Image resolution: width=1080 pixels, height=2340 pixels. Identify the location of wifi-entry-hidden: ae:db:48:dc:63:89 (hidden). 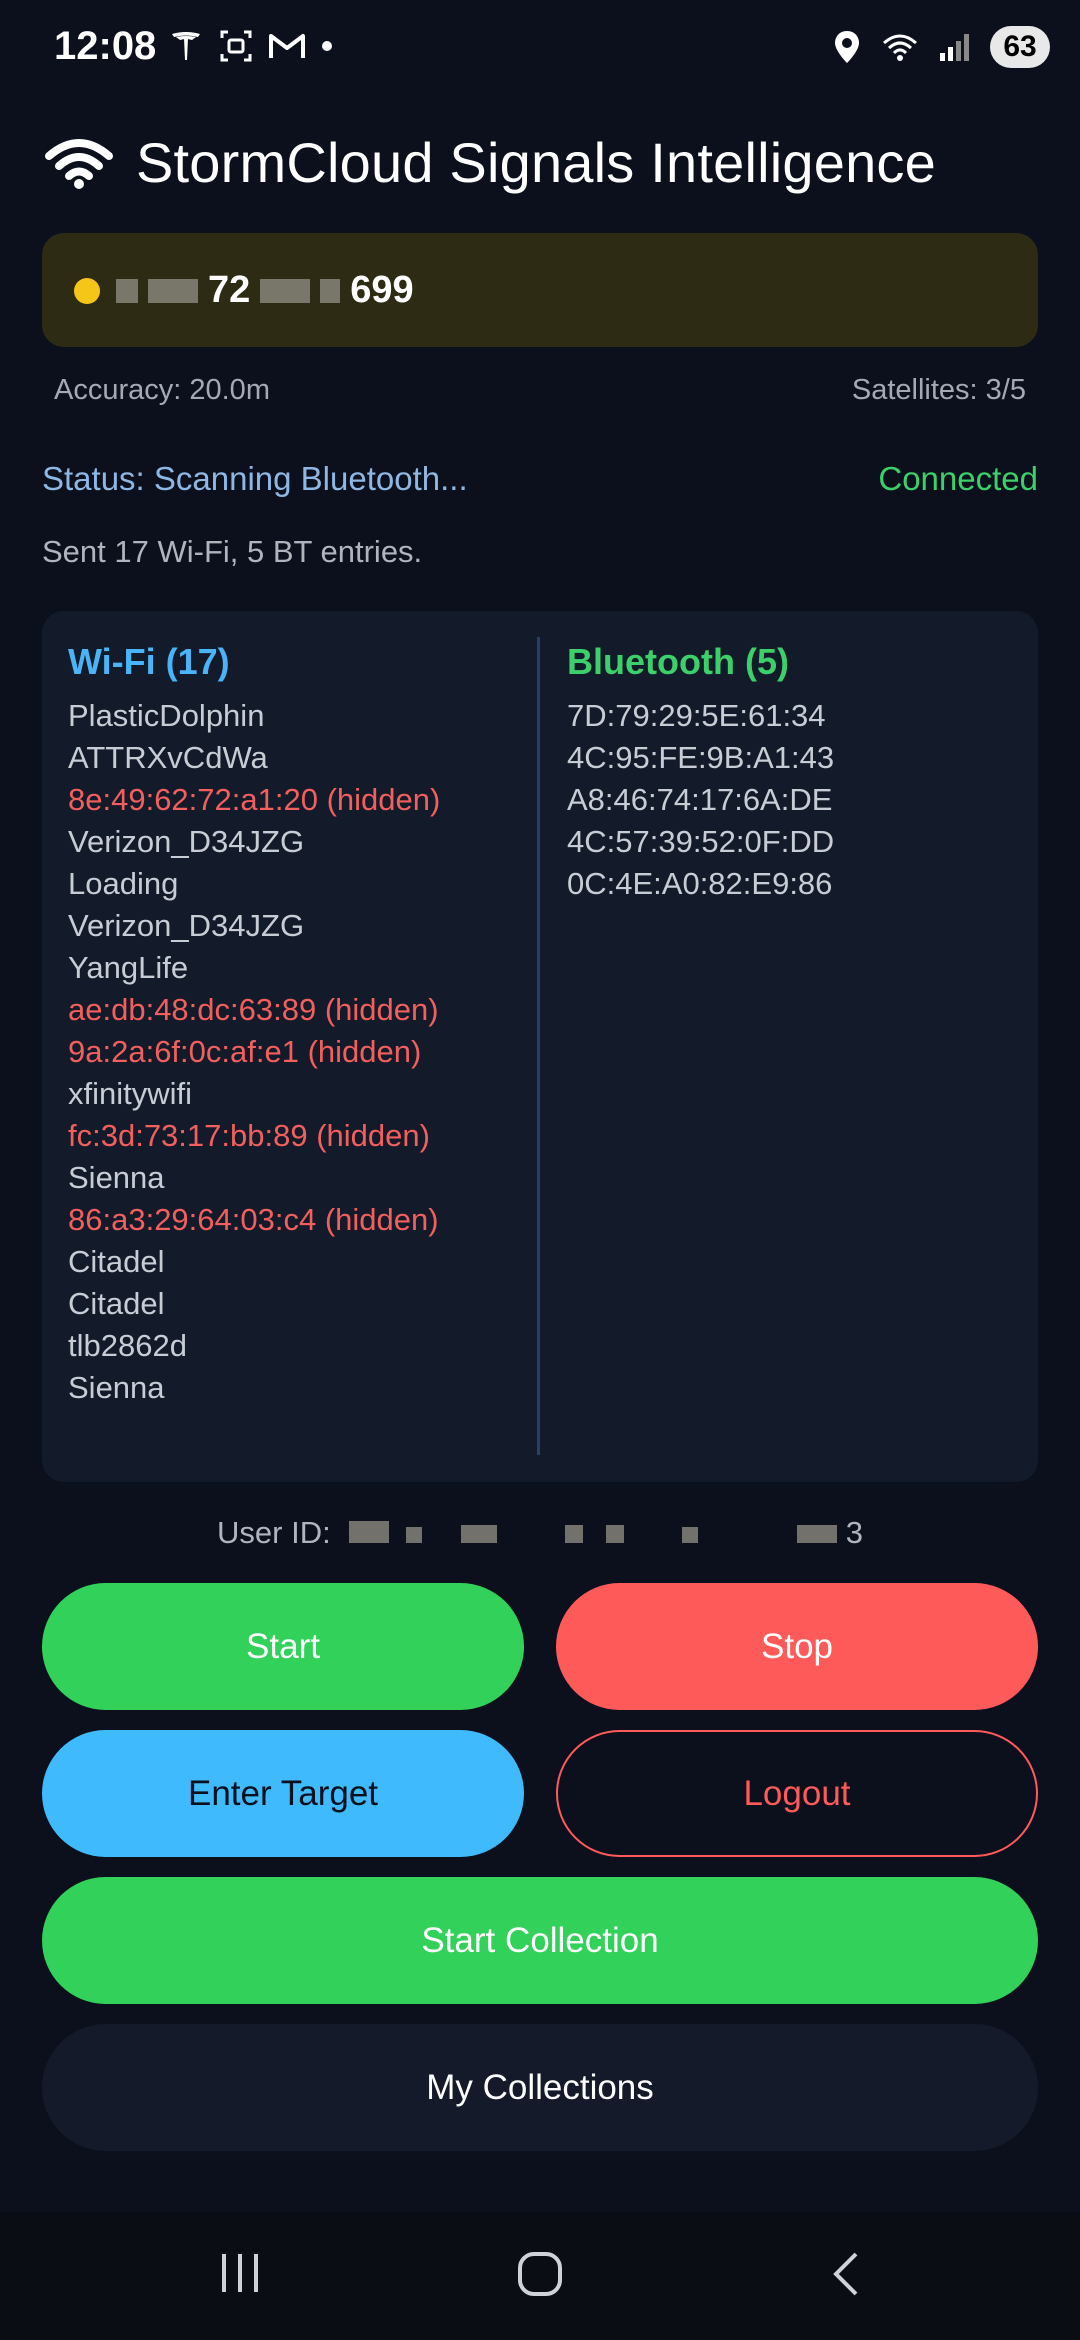
(253, 1009).